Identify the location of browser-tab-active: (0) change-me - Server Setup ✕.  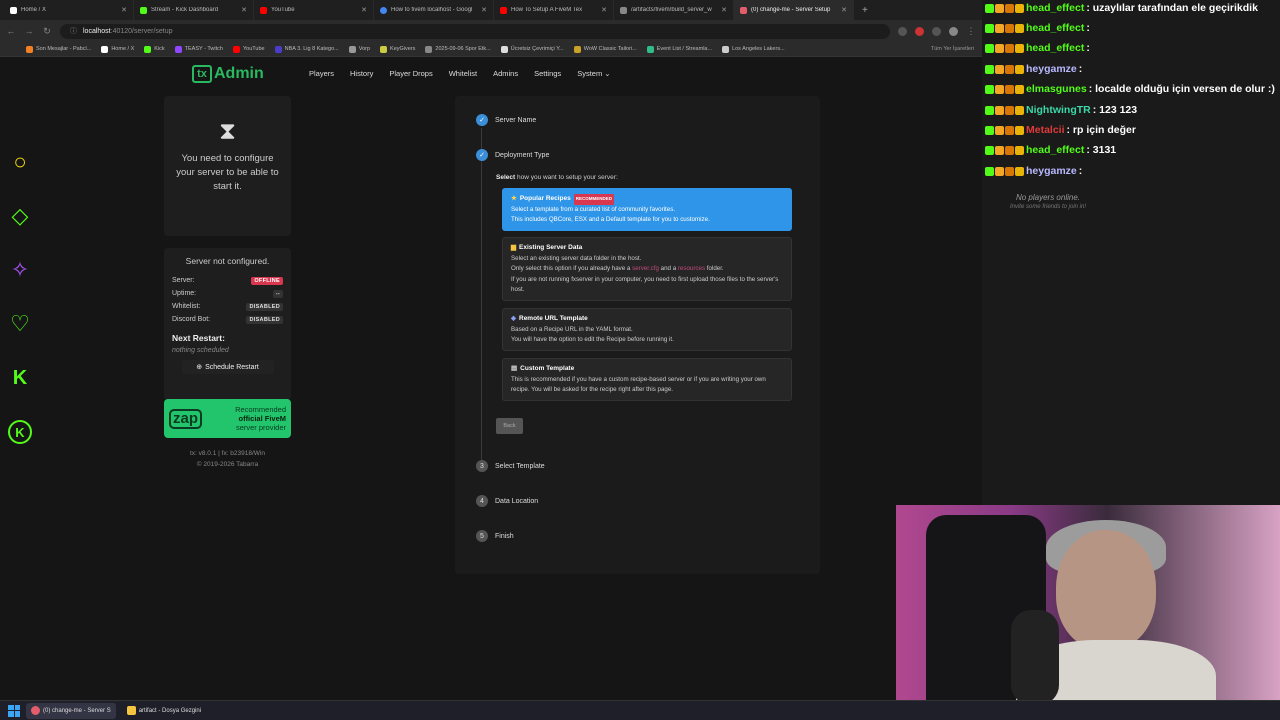
(794, 10).